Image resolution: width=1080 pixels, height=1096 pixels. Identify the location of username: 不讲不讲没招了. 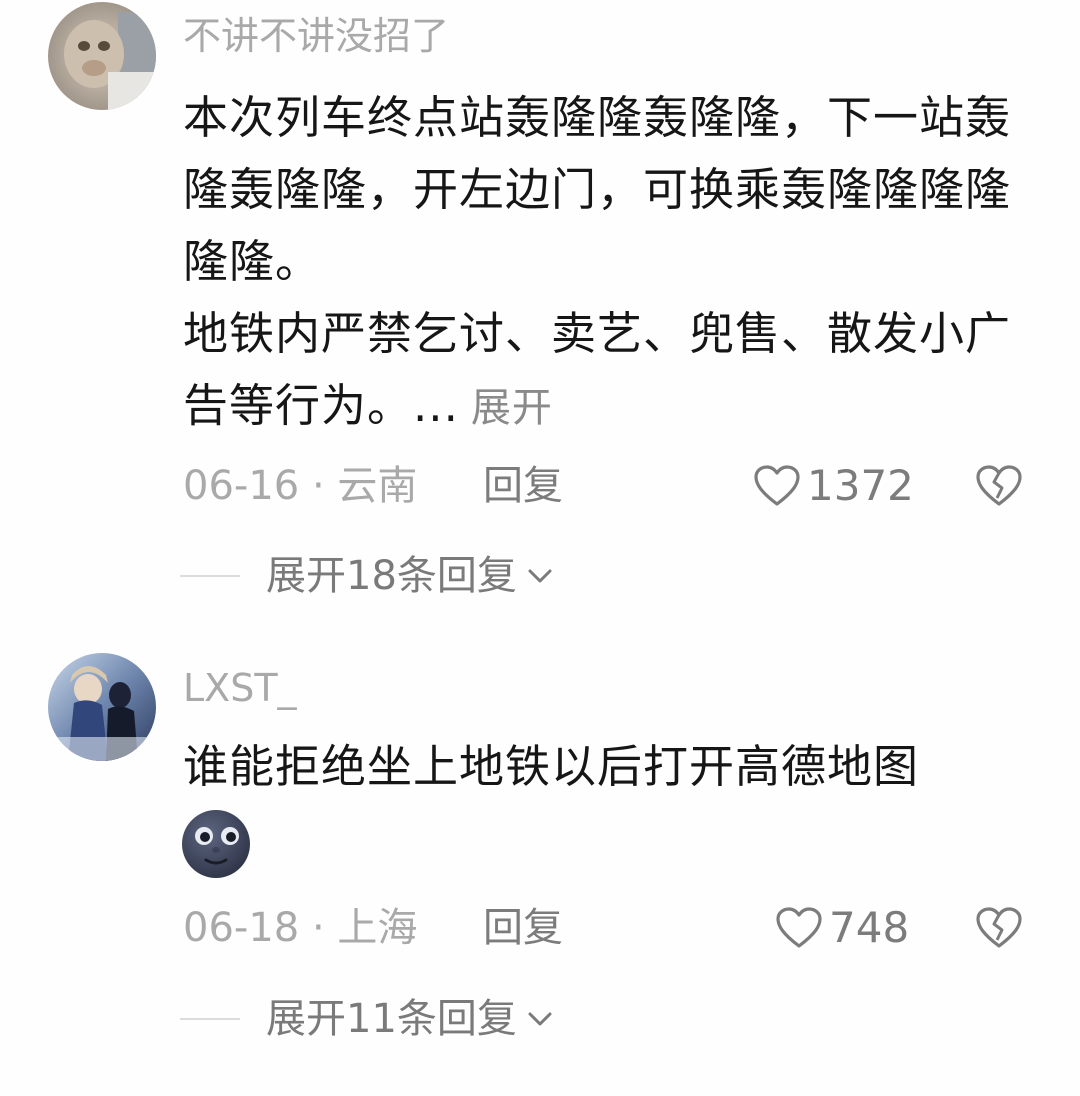
(316, 36).